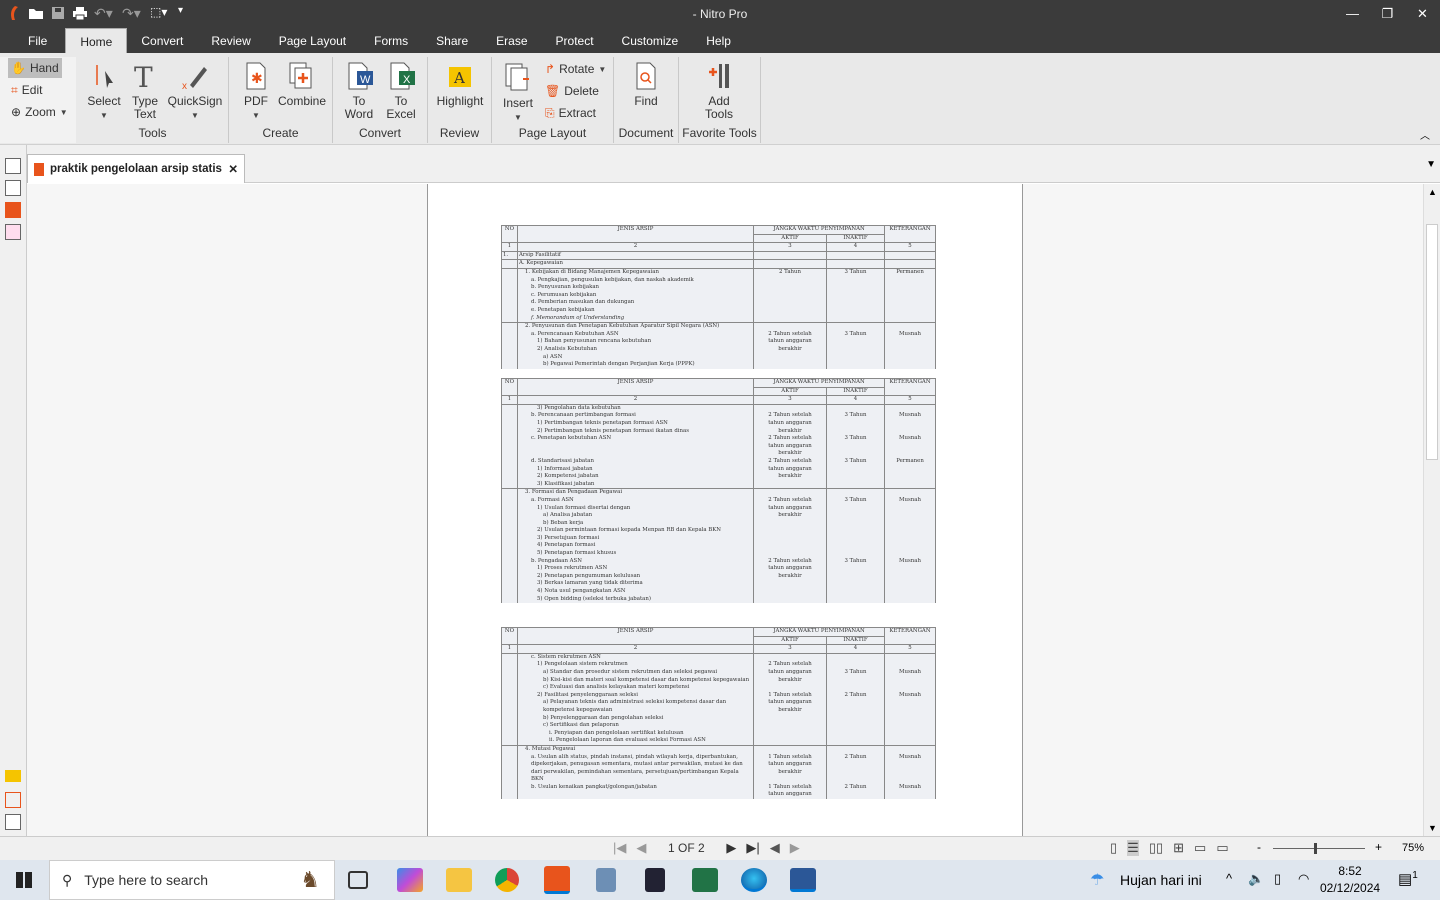 This screenshot has height=900, width=1440. I want to click on tab-customize: Customize, so click(650, 40).